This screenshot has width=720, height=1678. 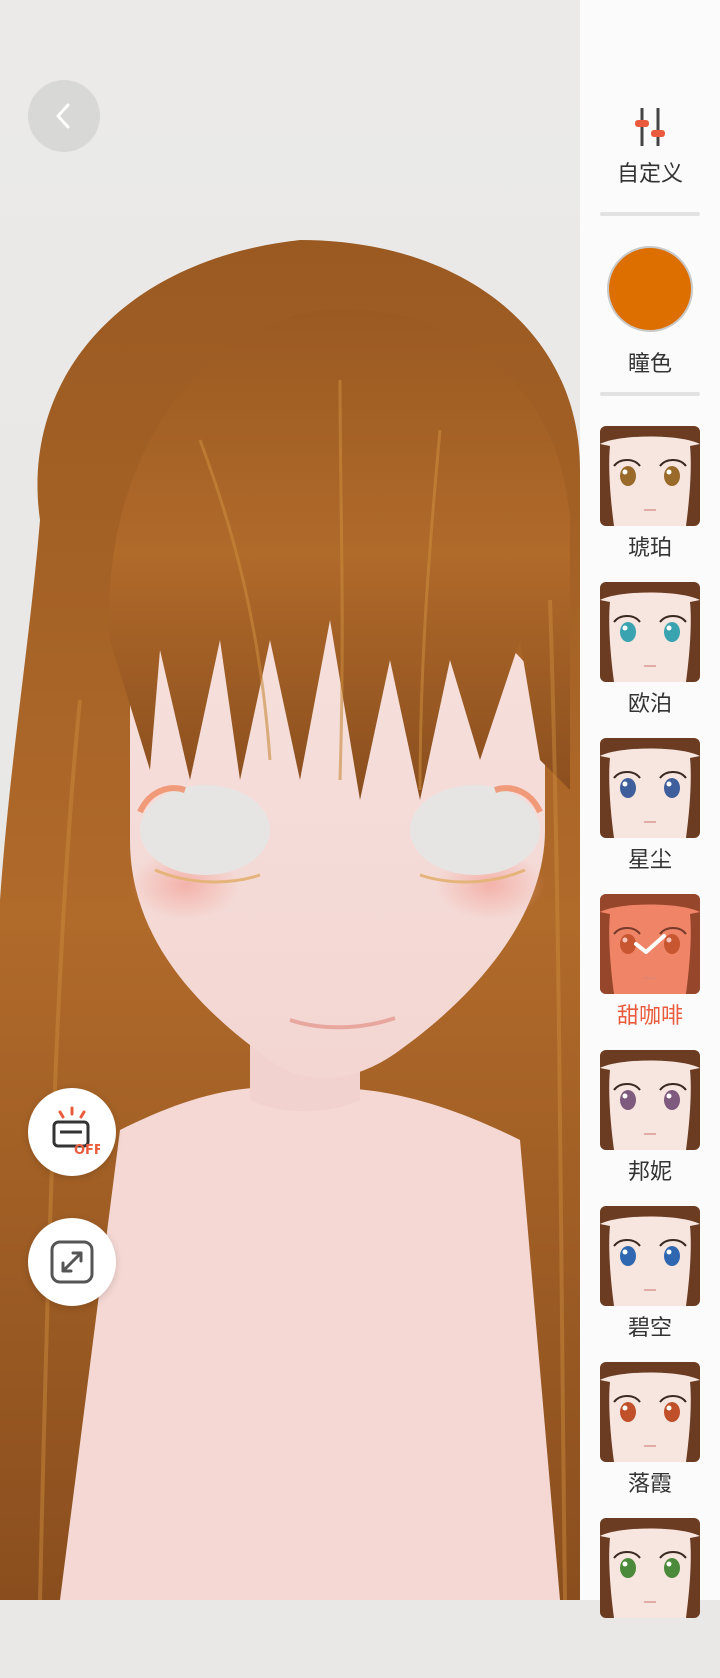 I want to click on back-button, so click(x=64, y=116).